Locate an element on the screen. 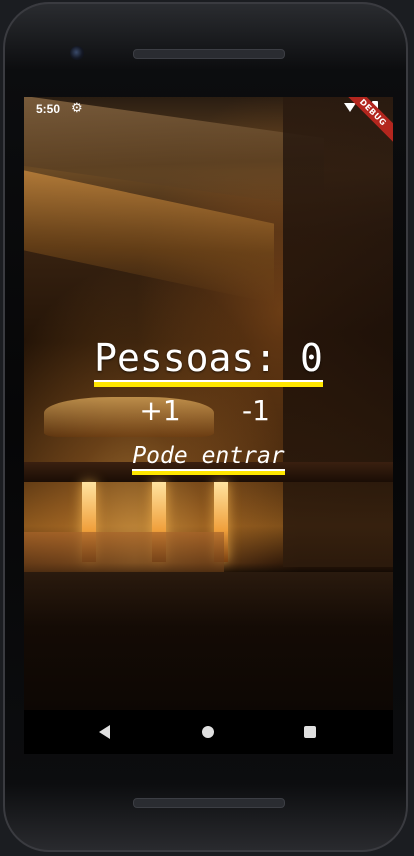 This screenshot has width=414, height=856. scene-floor is located at coordinates (124, 554).